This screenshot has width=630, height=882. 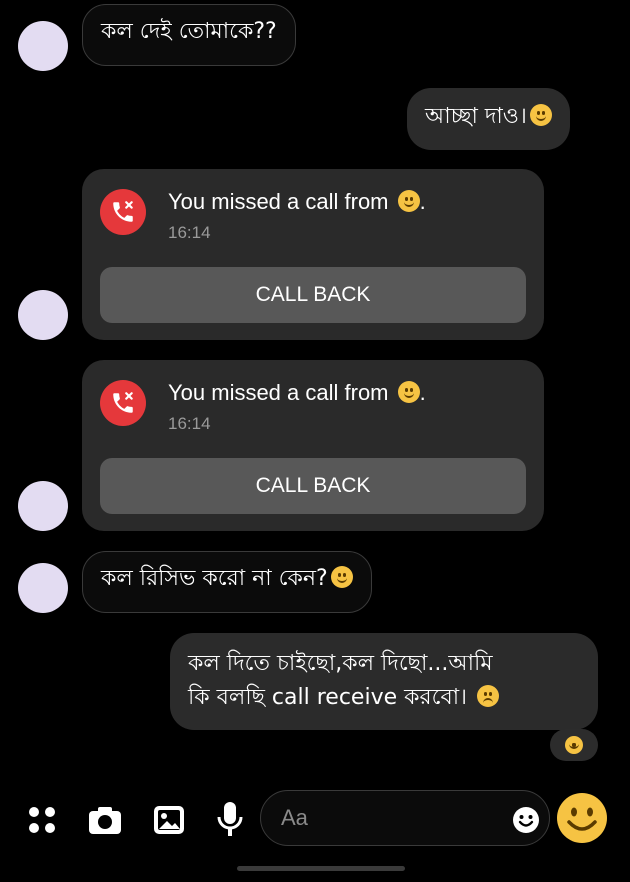 I want to click on gallery-icon, so click(x=169, y=822).